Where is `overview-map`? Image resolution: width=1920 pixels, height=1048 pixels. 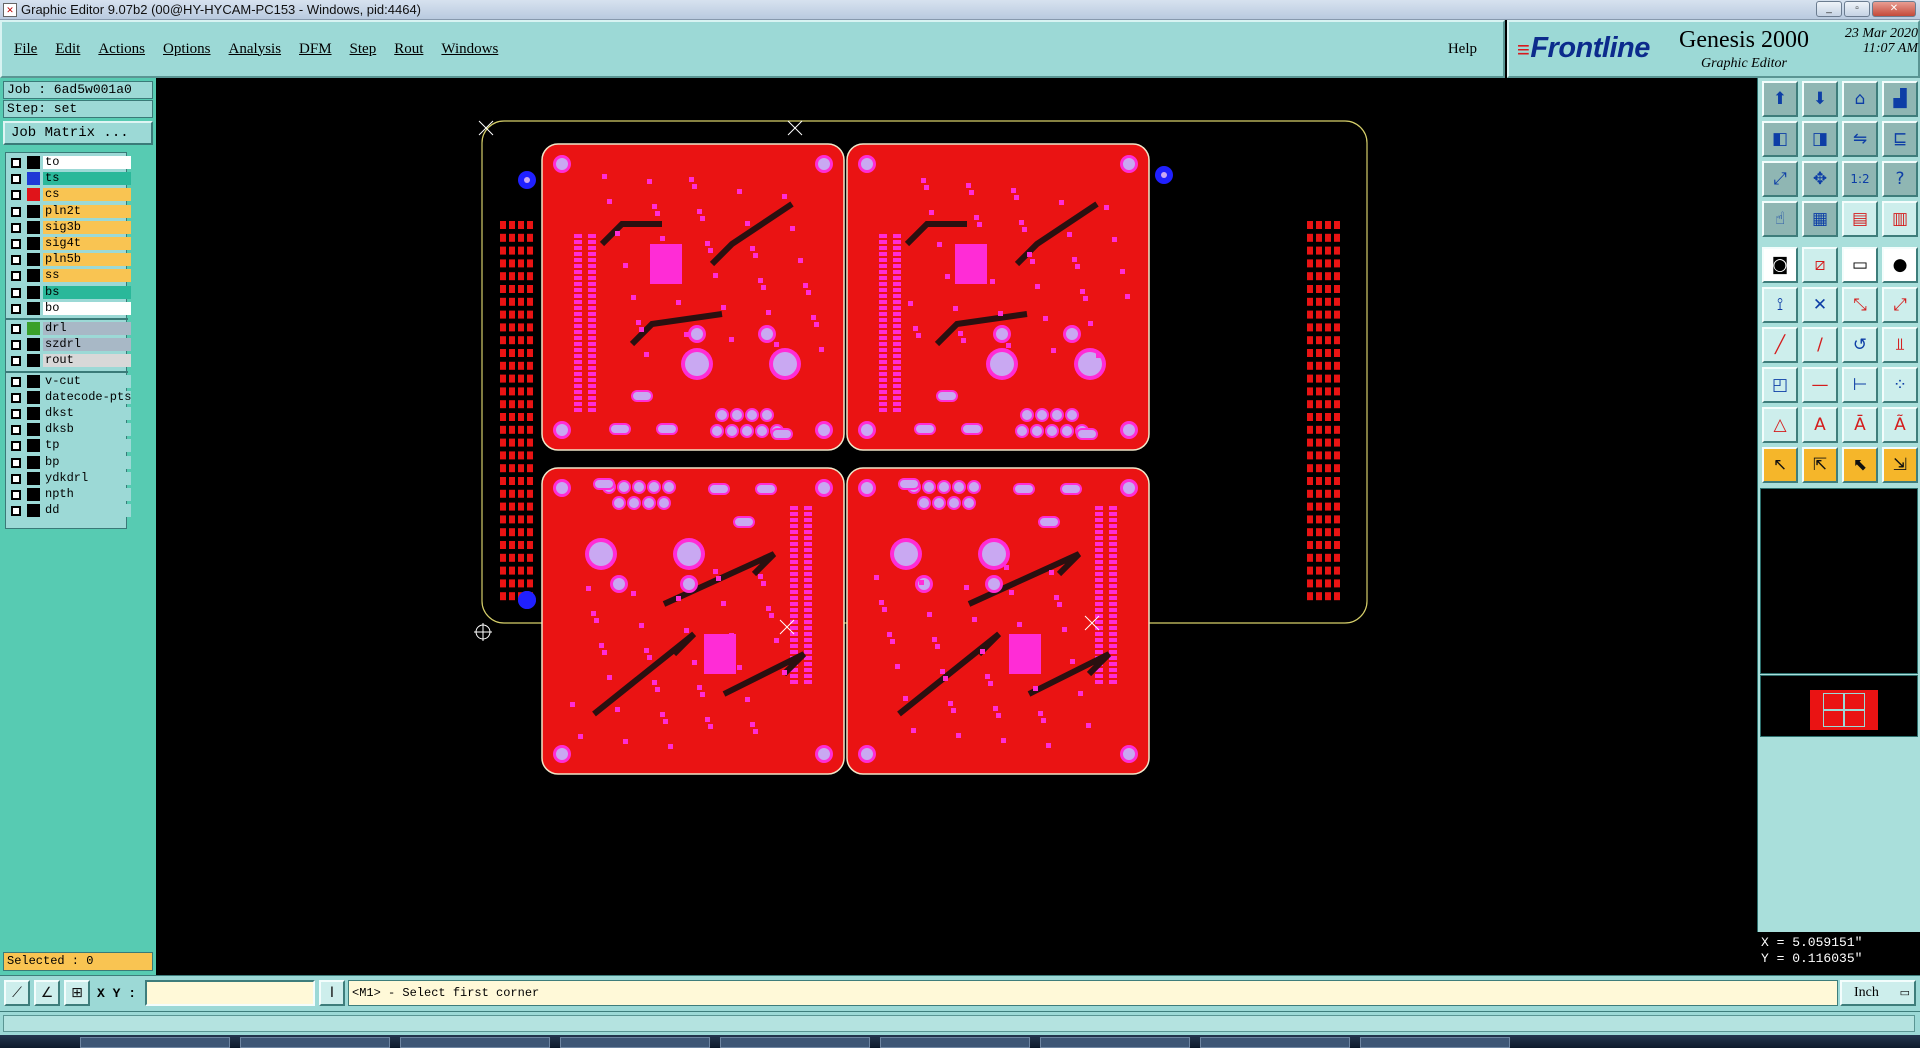
overview-map is located at coordinates (1839, 706).